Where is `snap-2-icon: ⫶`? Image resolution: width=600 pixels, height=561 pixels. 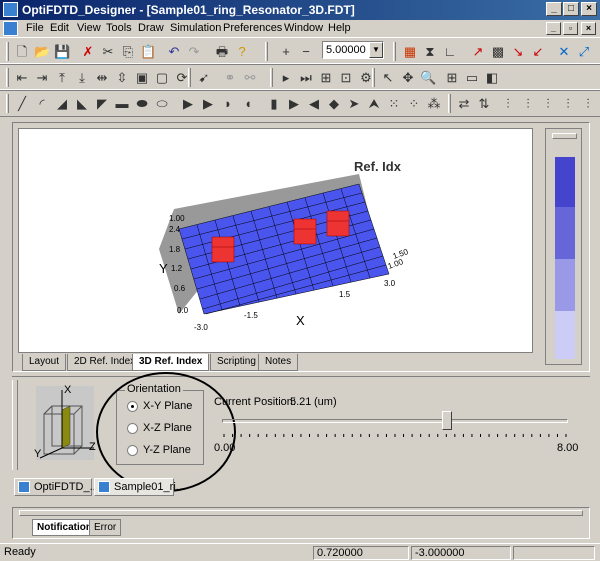 snap-2-icon: ⫶ is located at coordinates (528, 104).